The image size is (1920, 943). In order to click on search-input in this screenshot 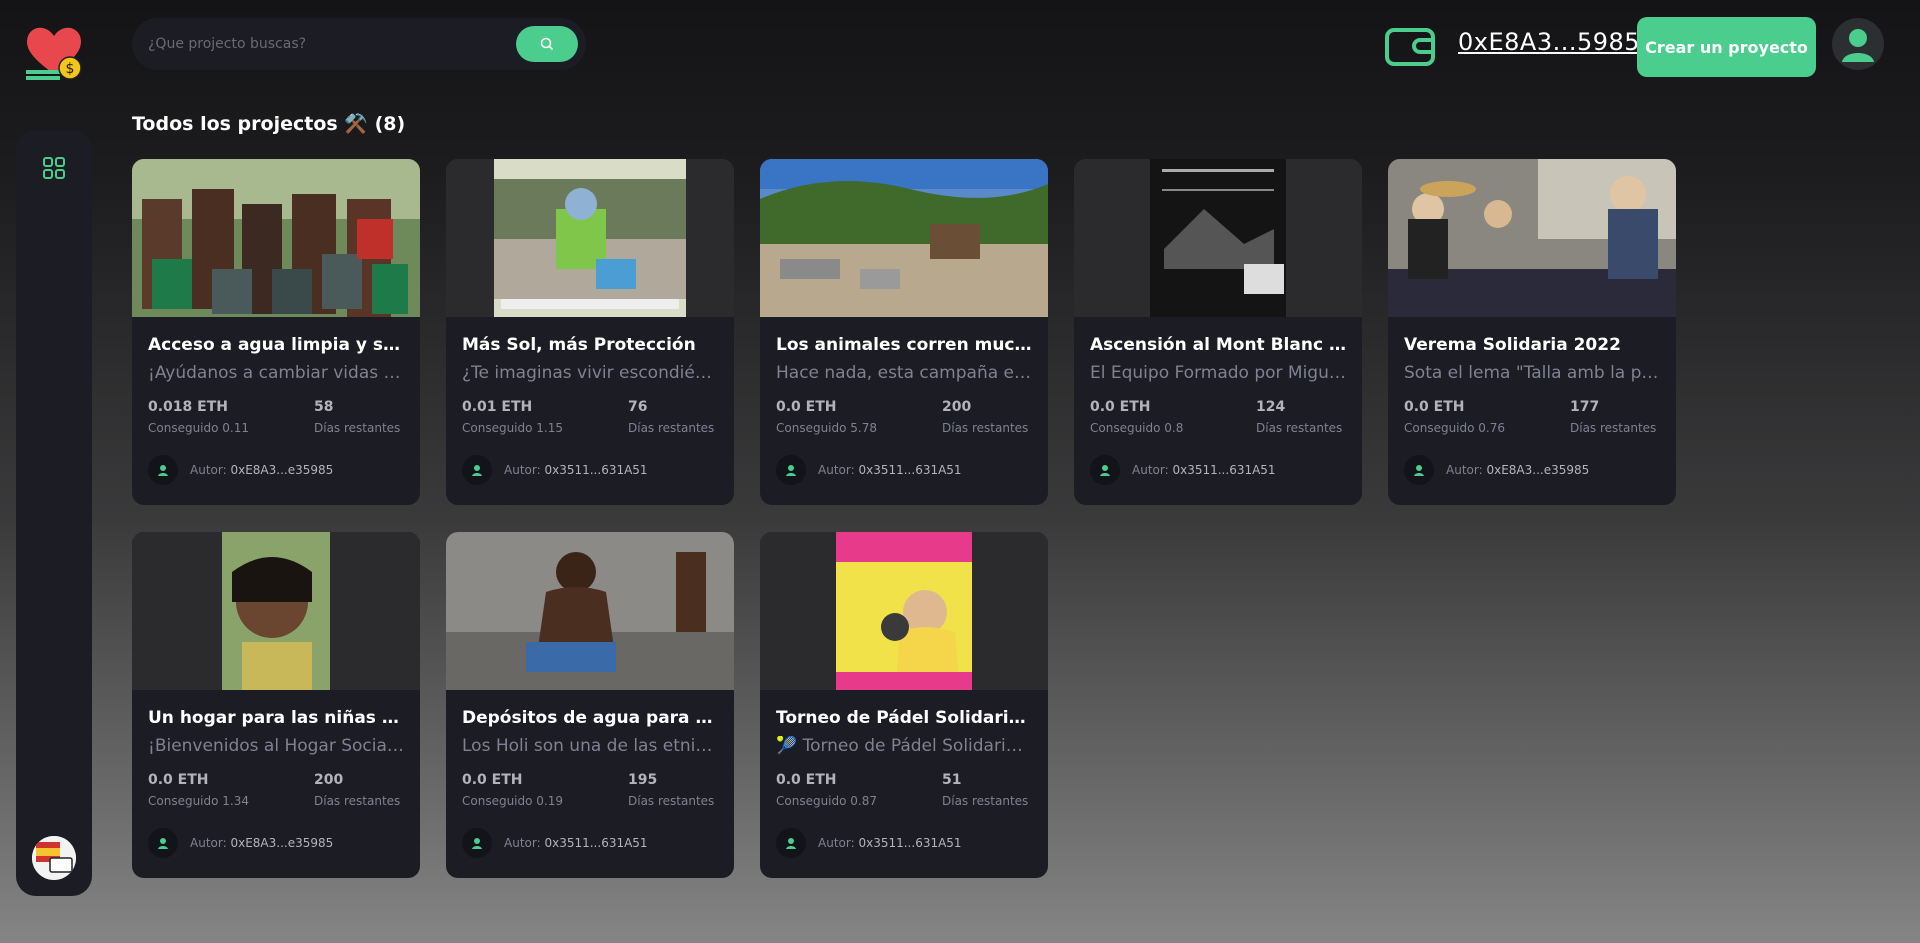, I will do `click(332, 44)`.